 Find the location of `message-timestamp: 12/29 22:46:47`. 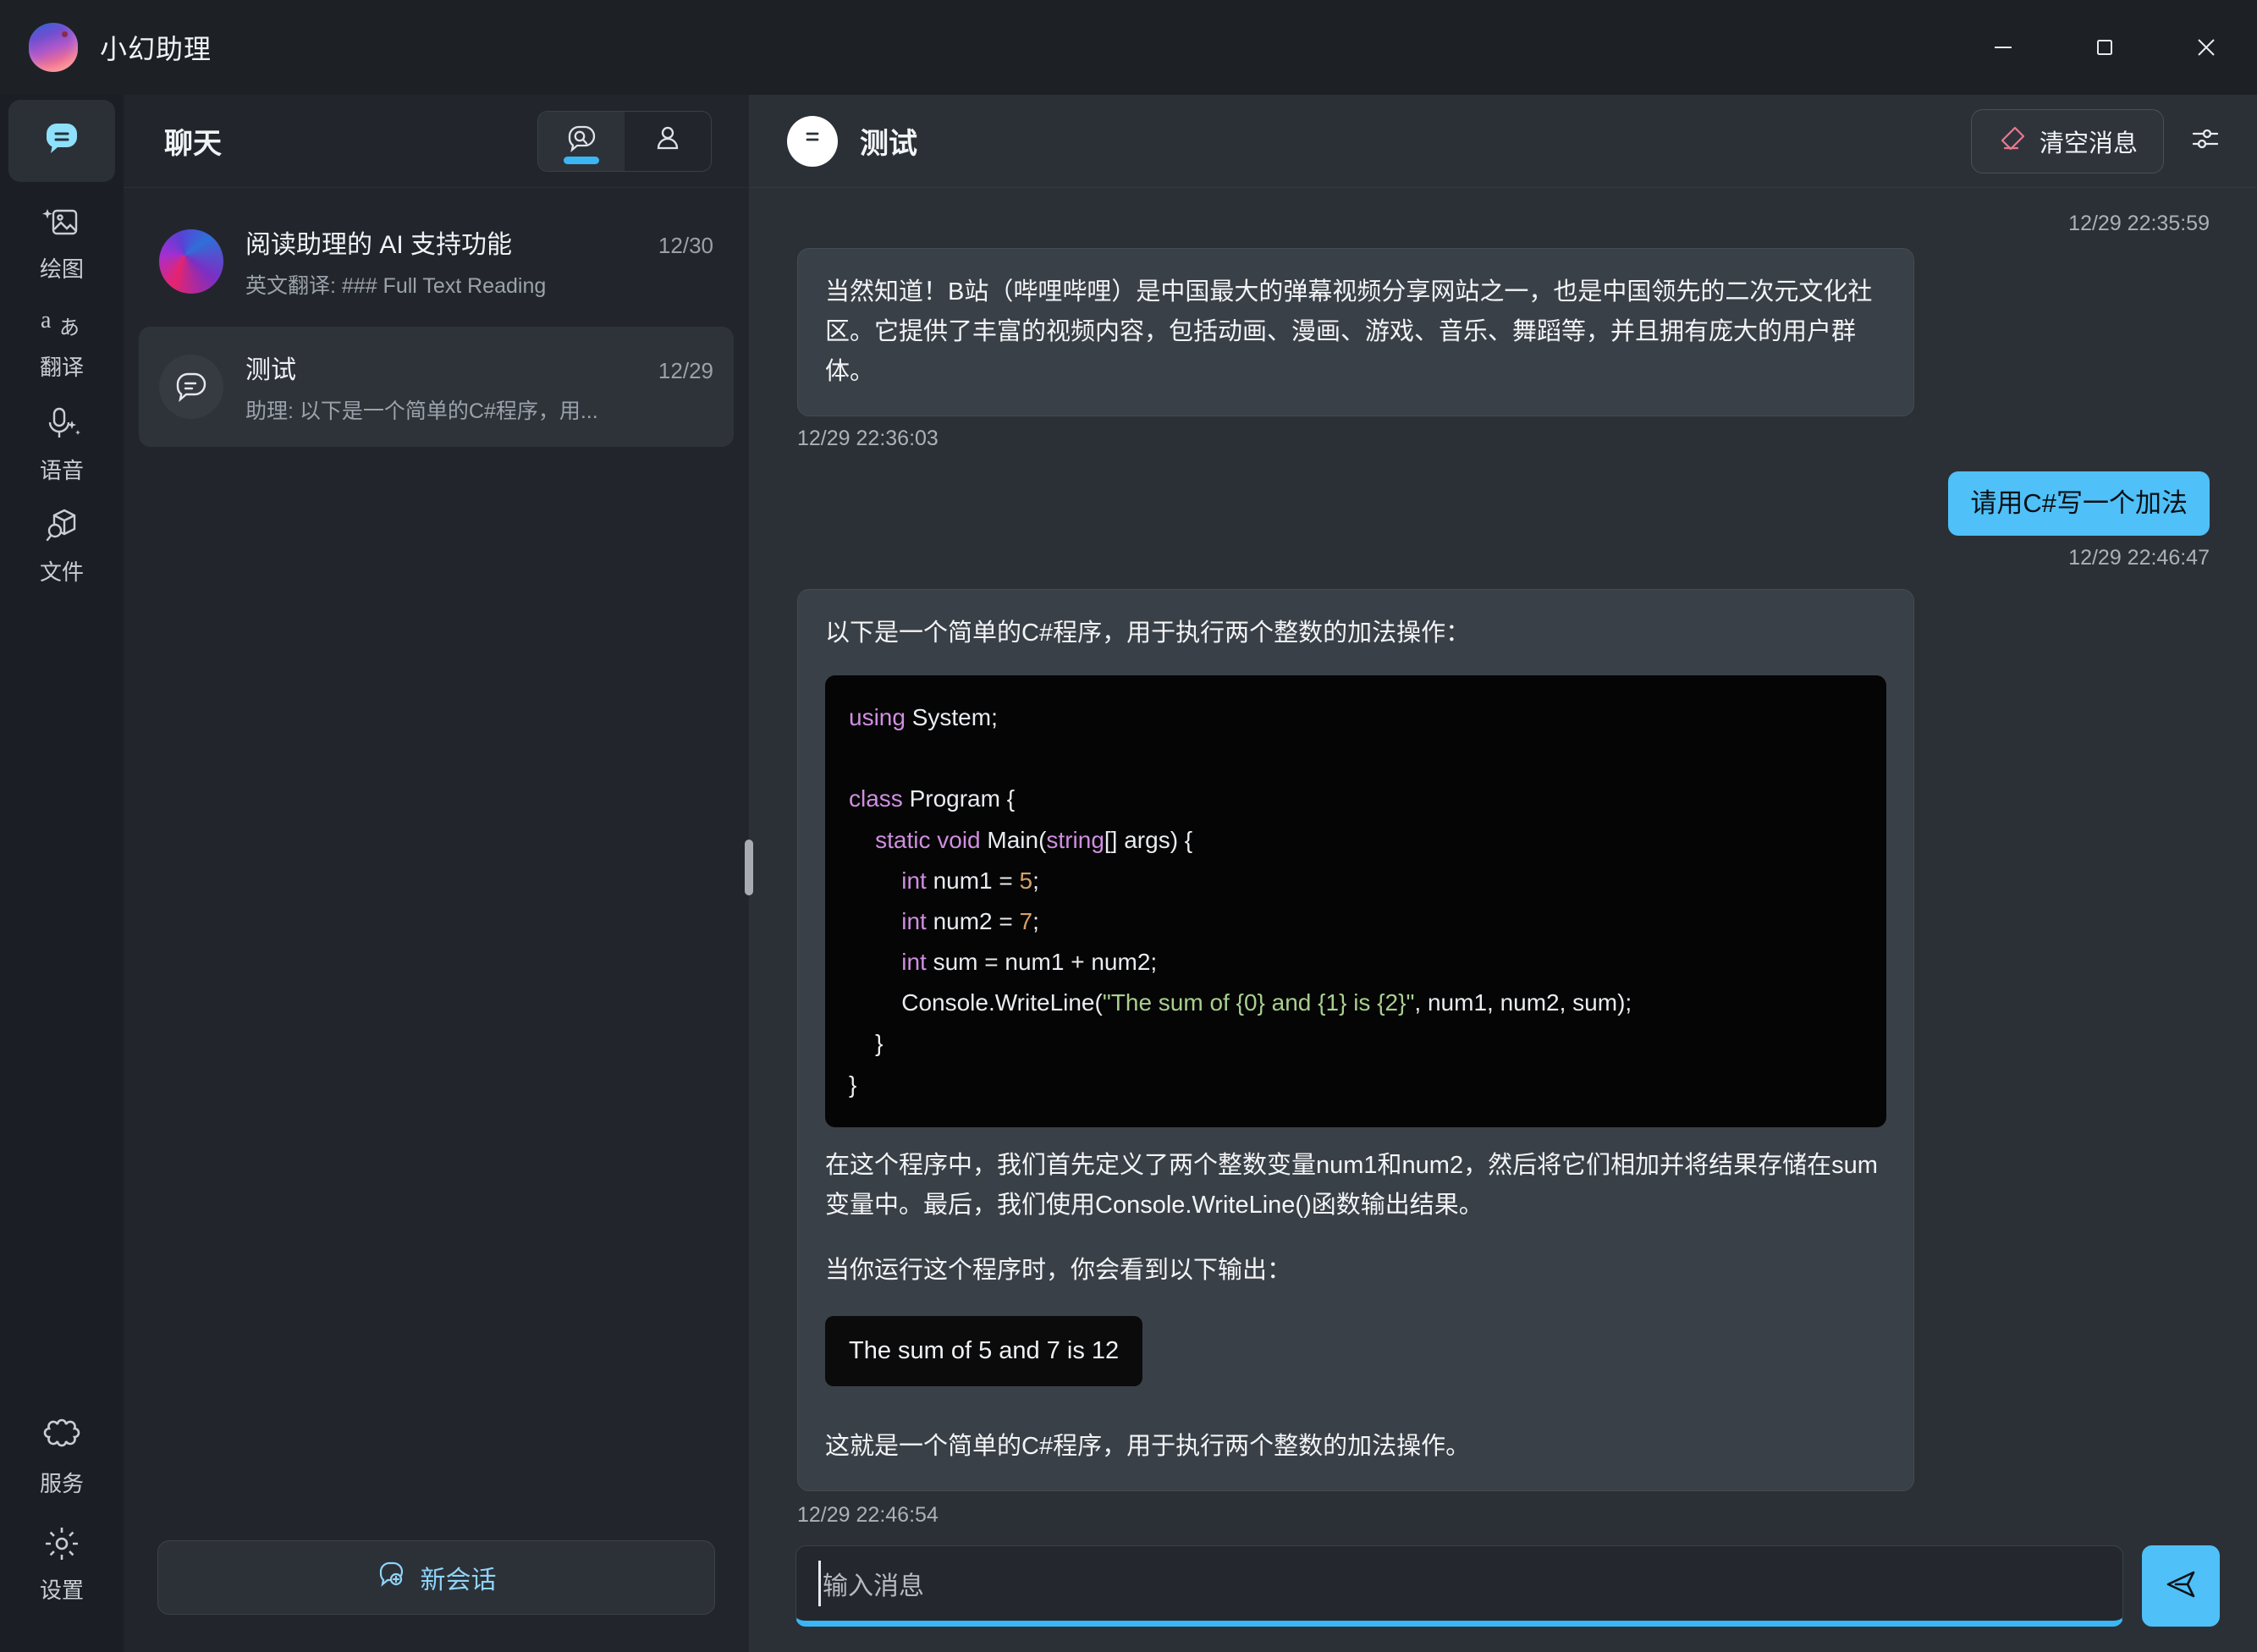

message-timestamp: 12/29 22:46:47 is located at coordinates (2139, 558).